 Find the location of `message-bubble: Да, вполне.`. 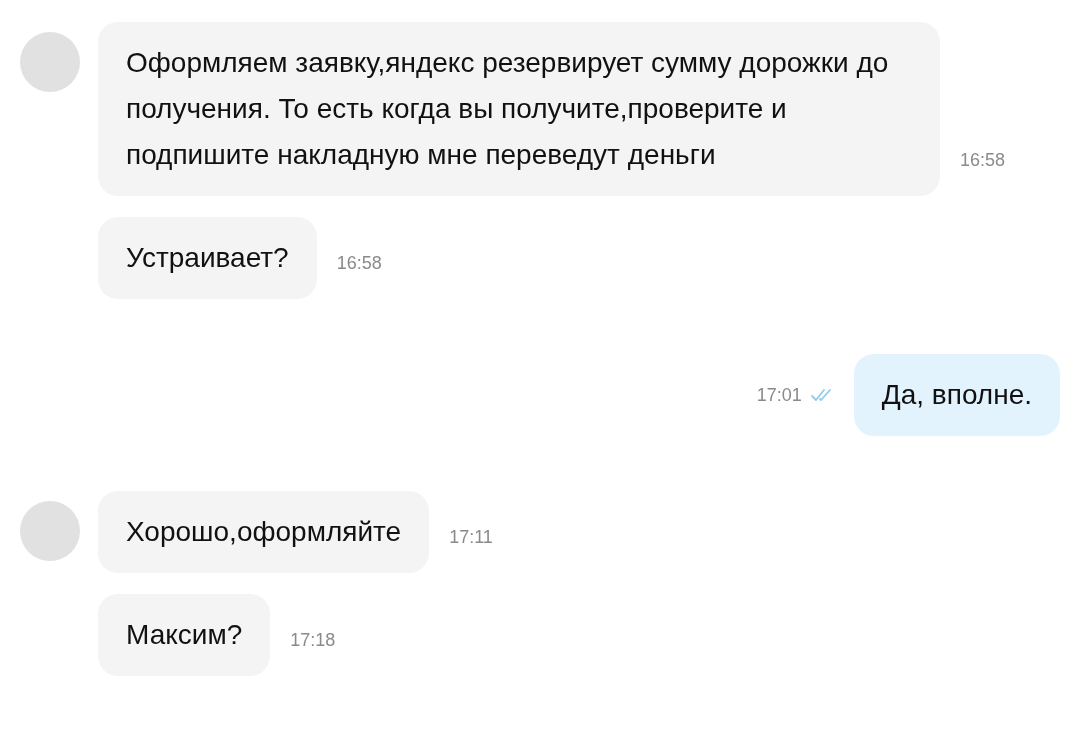

message-bubble: Да, вполне. is located at coordinates (956, 395).